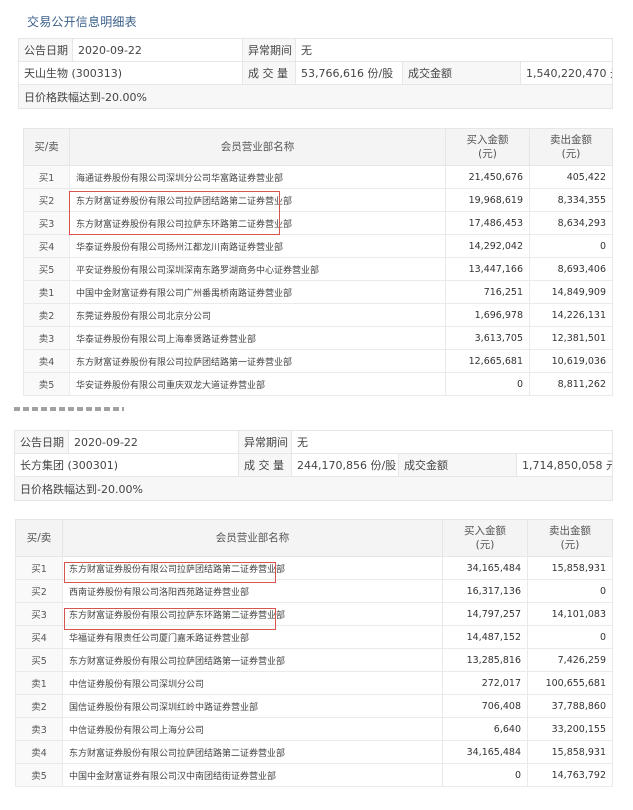  What do you see at coordinates (257, 384) in the screenshot?
I see `branch-name-cell: 华安证券股份有限公司重庆双龙大道证券营业部` at bounding box center [257, 384].